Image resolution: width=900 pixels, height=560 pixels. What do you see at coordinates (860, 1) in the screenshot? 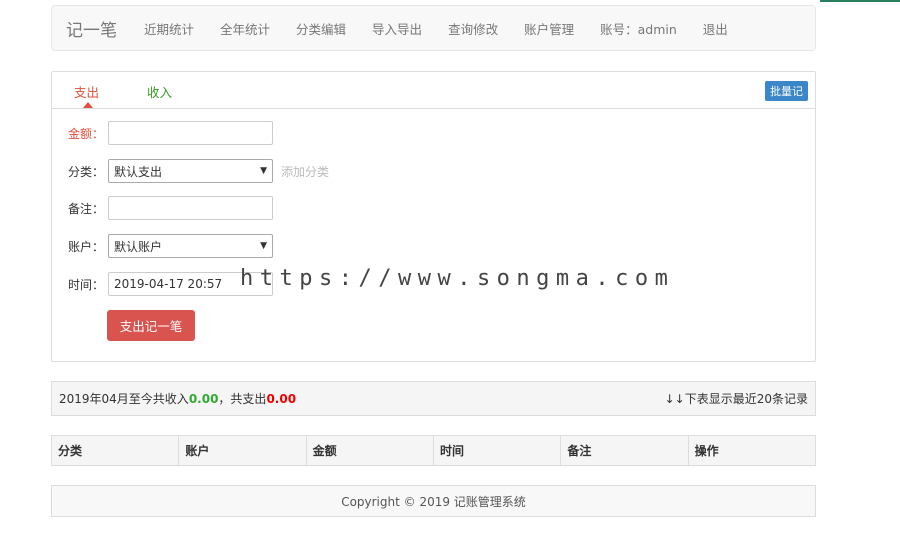
I see `top-accent-line` at bounding box center [860, 1].